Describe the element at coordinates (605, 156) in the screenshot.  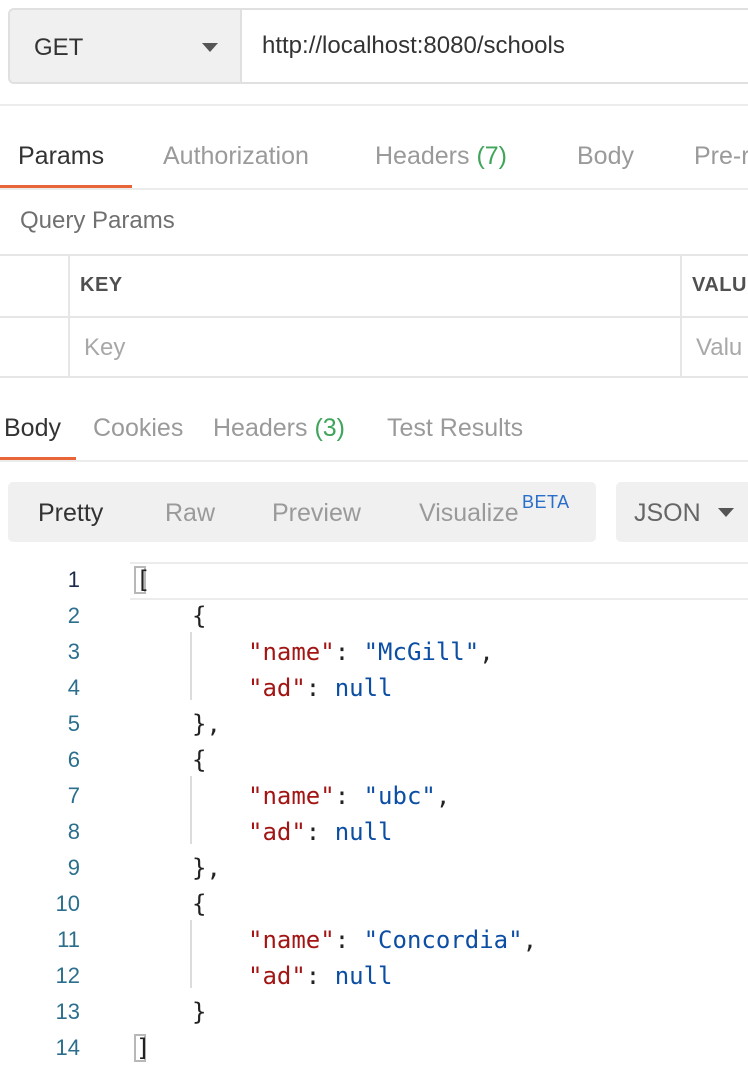
I see `tab-label: Body` at that location.